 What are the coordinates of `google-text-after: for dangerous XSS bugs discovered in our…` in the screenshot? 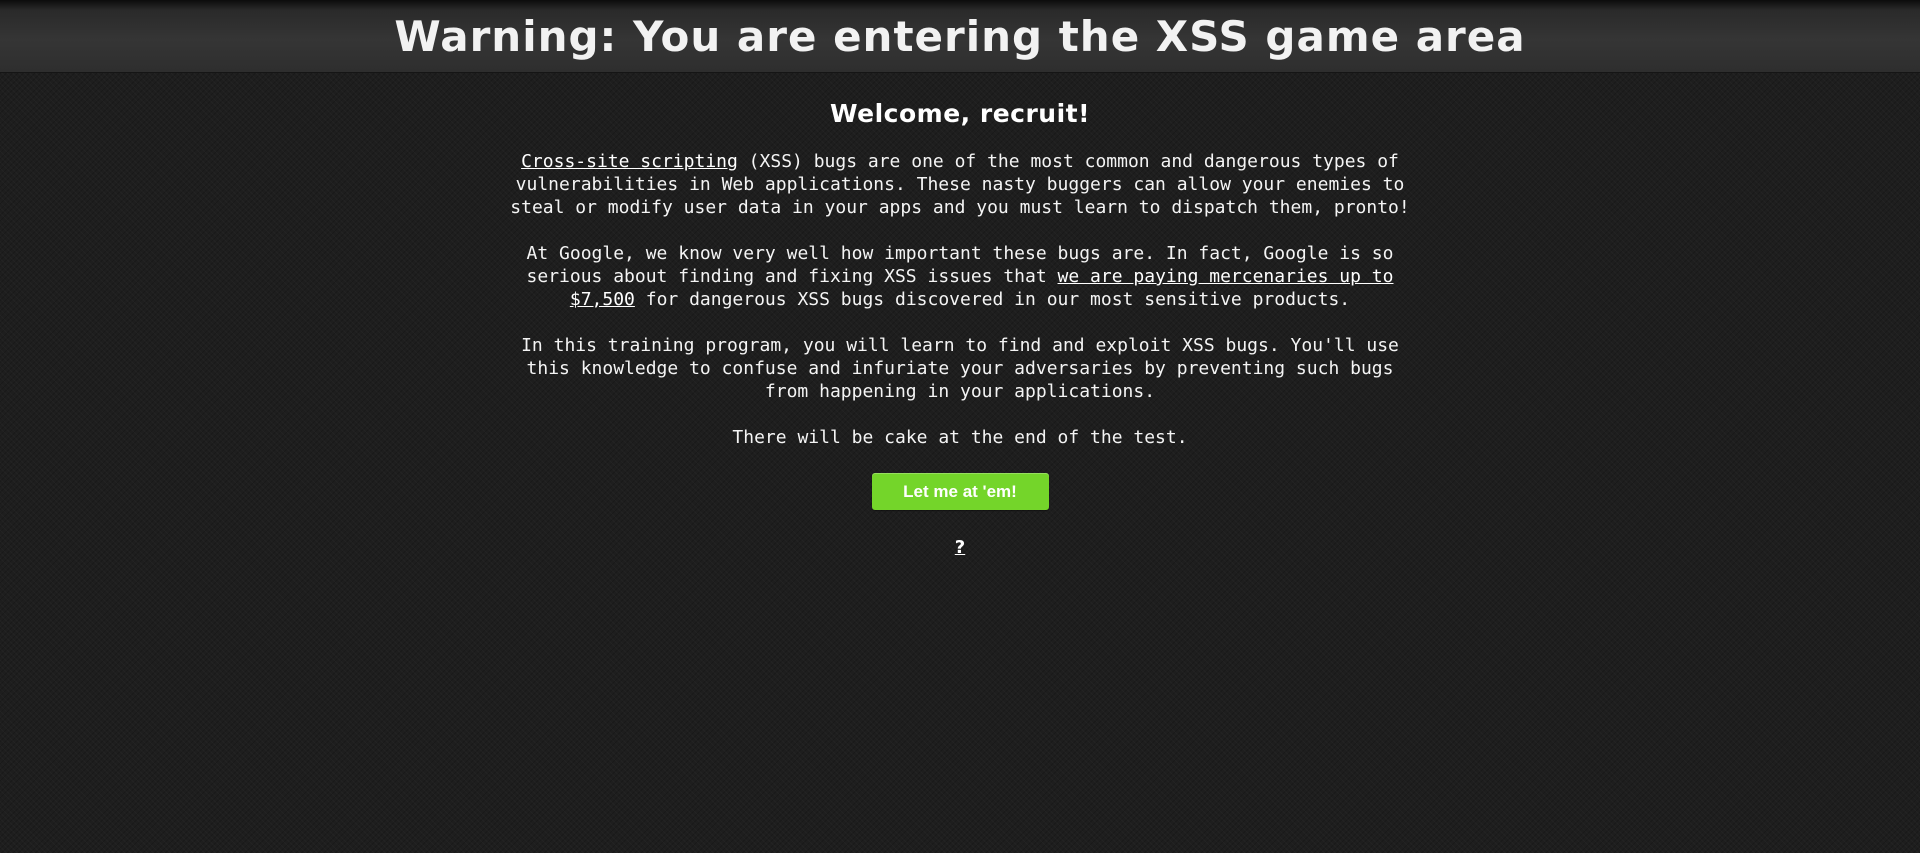 It's located at (992, 299).